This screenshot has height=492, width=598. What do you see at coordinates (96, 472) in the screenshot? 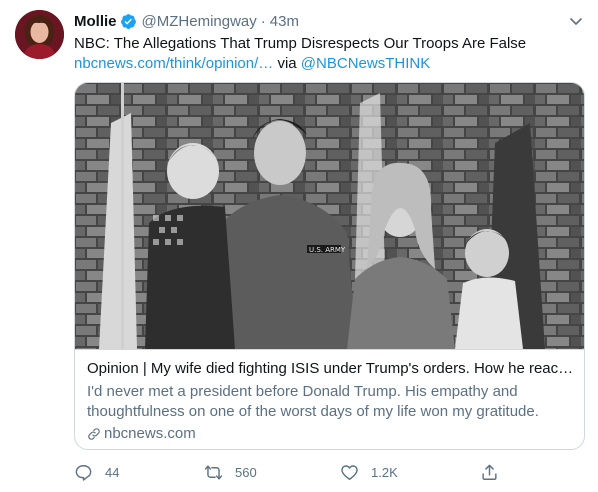
I see `reply-button: 44` at bounding box center [96, 472].